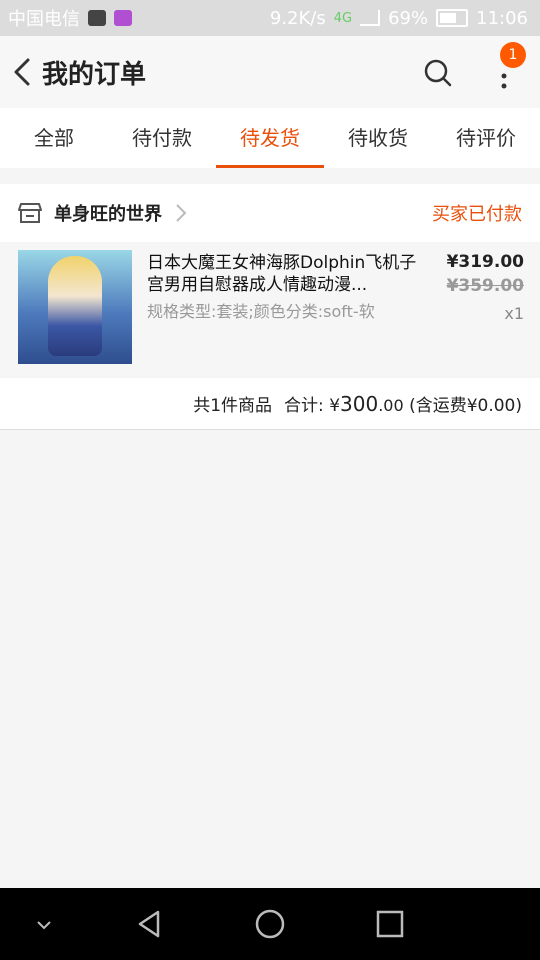 This screenshot has height=960, width=540. I want to click on store-icon, so click(30, 213).